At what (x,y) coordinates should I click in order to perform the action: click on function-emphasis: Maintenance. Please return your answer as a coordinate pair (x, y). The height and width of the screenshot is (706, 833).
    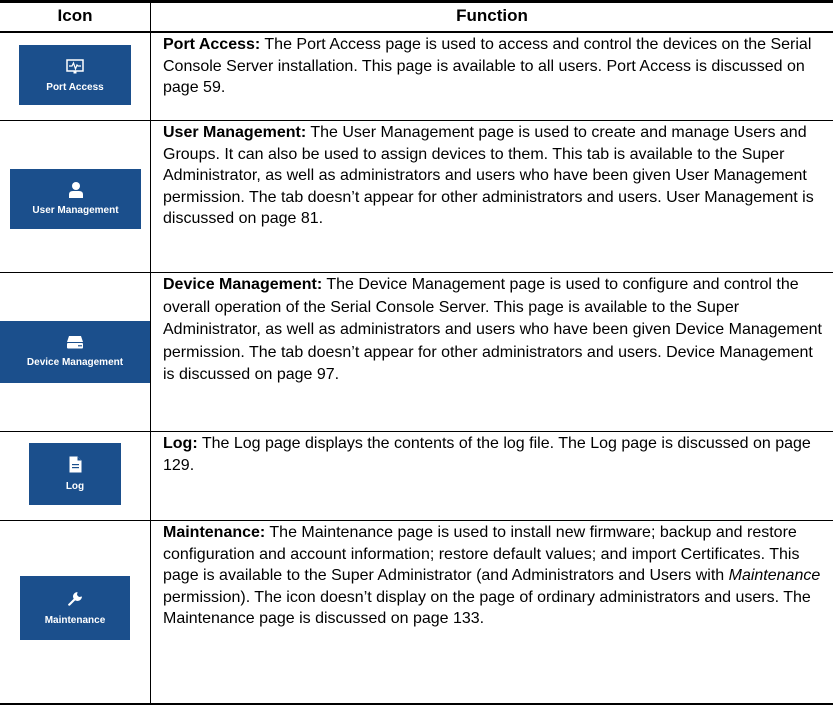
    Looking at the image, I should click on (774, 575).